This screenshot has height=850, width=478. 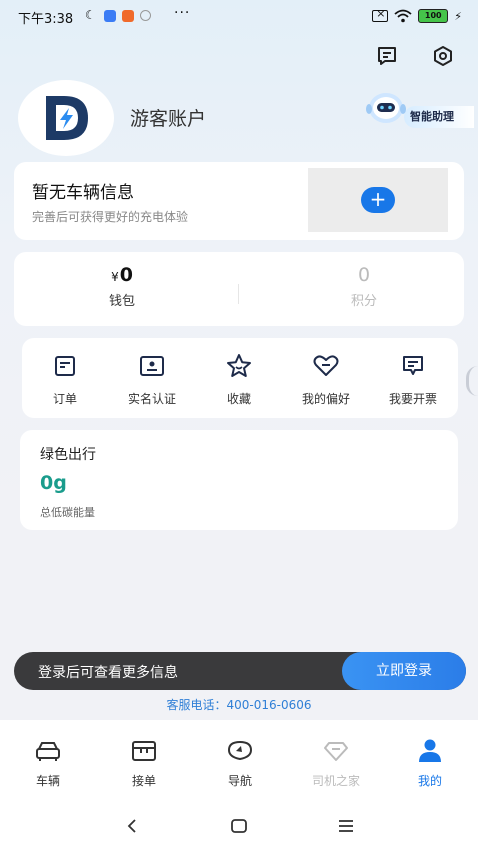 What do you see at coordinates (68, 455) in the screenshot?
I see `green-title: 绿色出行` at bounding box center [68, 455].